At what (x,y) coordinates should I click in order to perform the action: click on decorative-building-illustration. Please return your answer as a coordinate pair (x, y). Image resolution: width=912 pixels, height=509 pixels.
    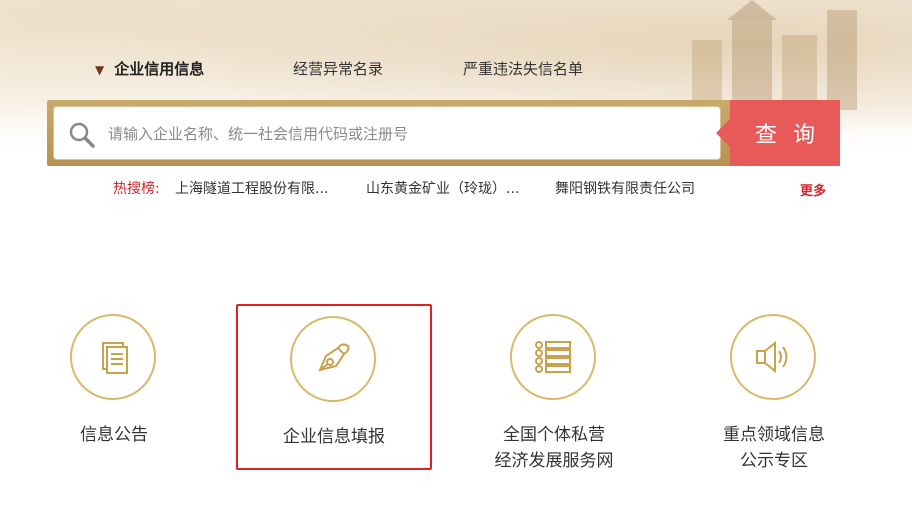
    Looking at the image, I should click on (774, 55).